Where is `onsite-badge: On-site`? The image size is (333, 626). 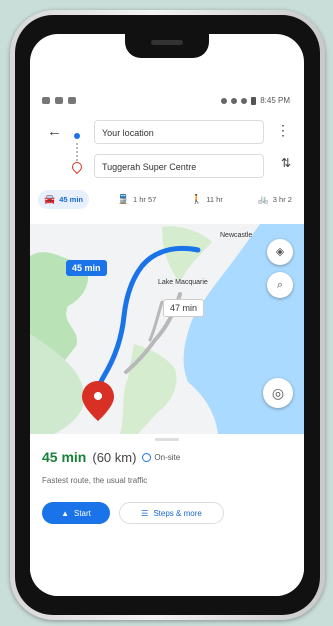 onsite-badge: On-site is located at coordinates (161, 457).